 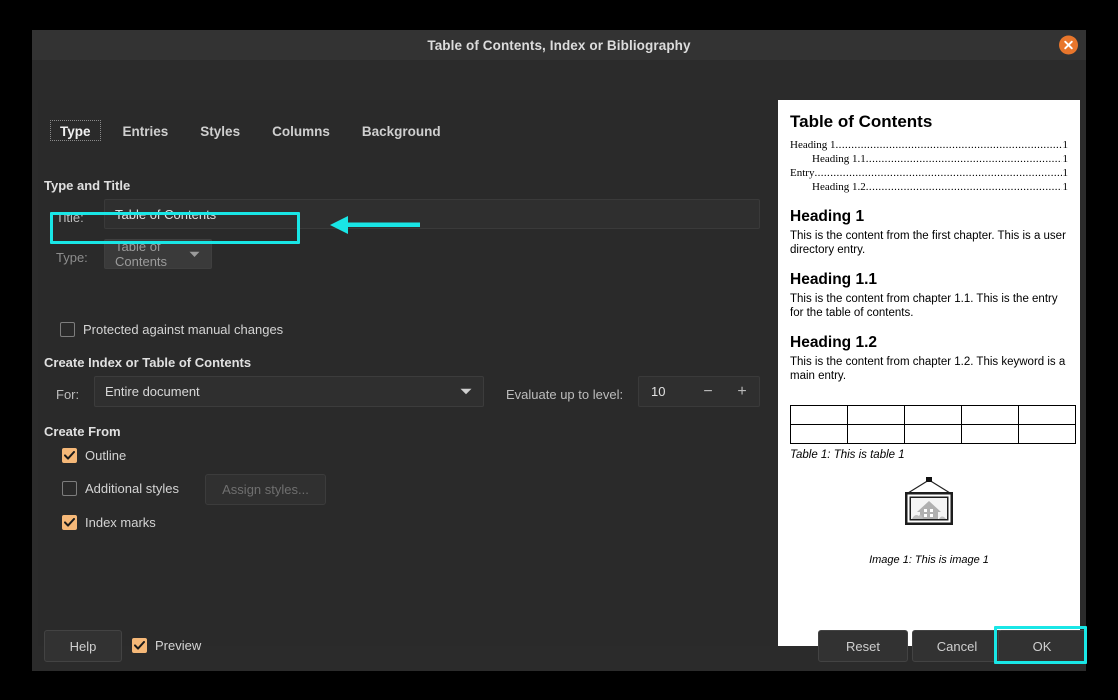 I want to click on tab-columns-label: Columns, so click(x=301, y=131).